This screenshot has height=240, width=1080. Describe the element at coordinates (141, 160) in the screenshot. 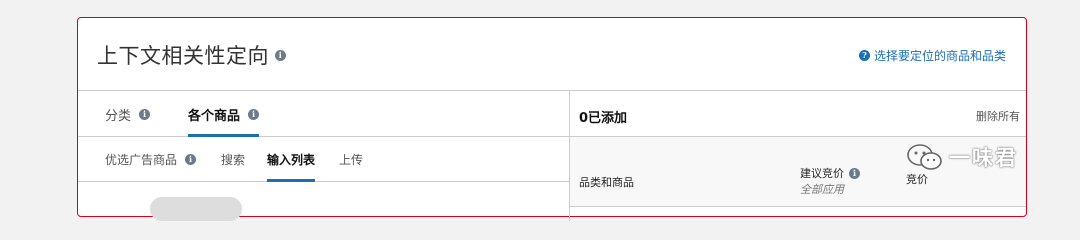

I see `subtab-suggested-label: 优选广告商品` at that location.